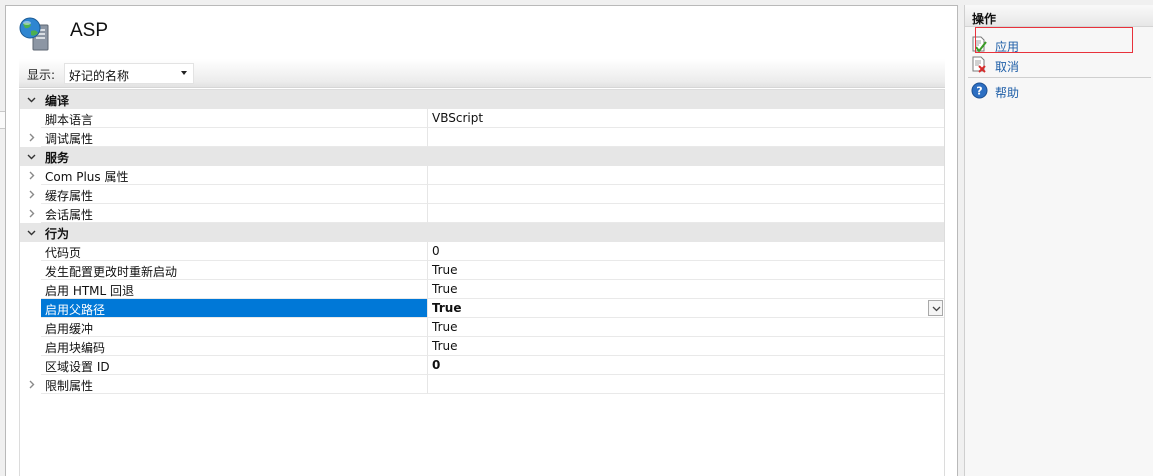 The height and width of the screenshot is (476, 1153). Describe the element at coordinates (234, 327) in the screenshot. I see `property-name: 启用缓冲` at that location.